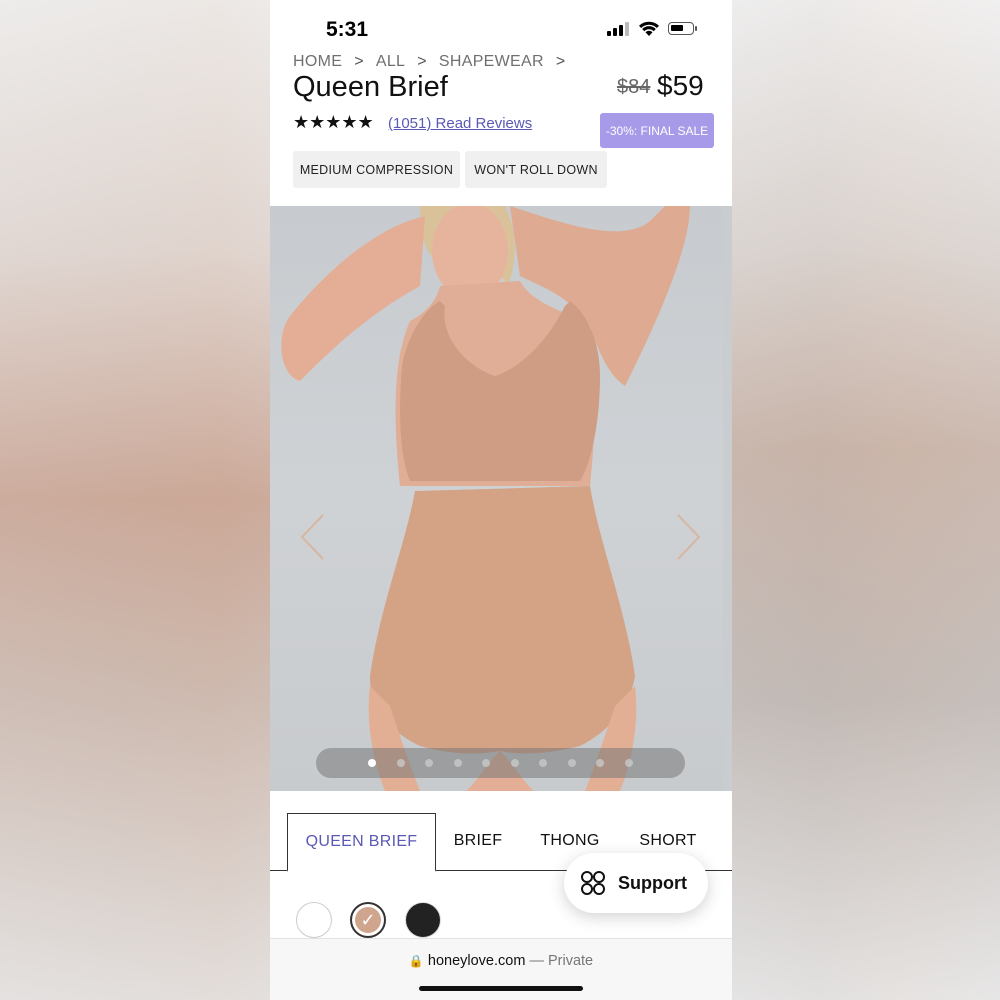  Describe the element at coordinates (649, 28) in the screenshot. I see `wifi-icon` at that location.